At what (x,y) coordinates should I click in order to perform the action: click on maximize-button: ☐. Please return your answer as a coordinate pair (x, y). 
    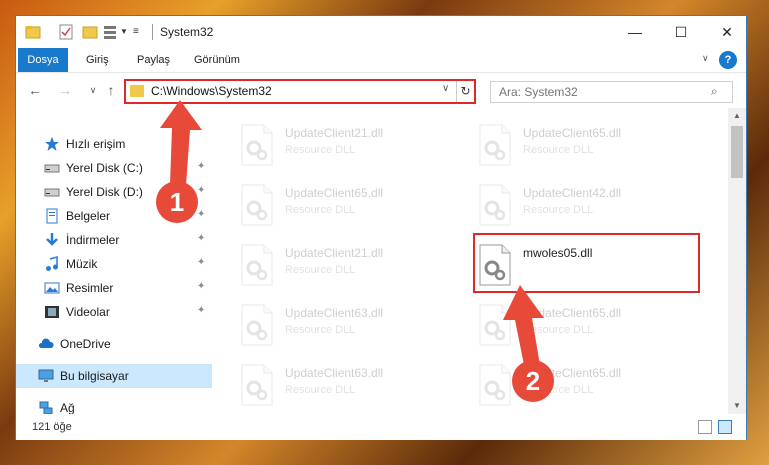
    Looking at the image, I should click on (681, 32).